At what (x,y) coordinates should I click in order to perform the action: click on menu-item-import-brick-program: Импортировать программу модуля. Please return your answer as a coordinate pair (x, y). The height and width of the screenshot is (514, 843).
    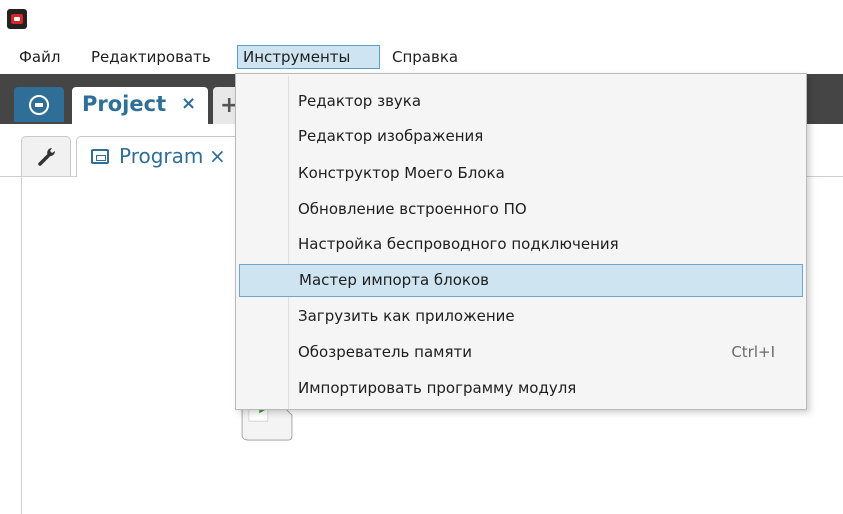
    Looking at the image, I should click on (521, 388).